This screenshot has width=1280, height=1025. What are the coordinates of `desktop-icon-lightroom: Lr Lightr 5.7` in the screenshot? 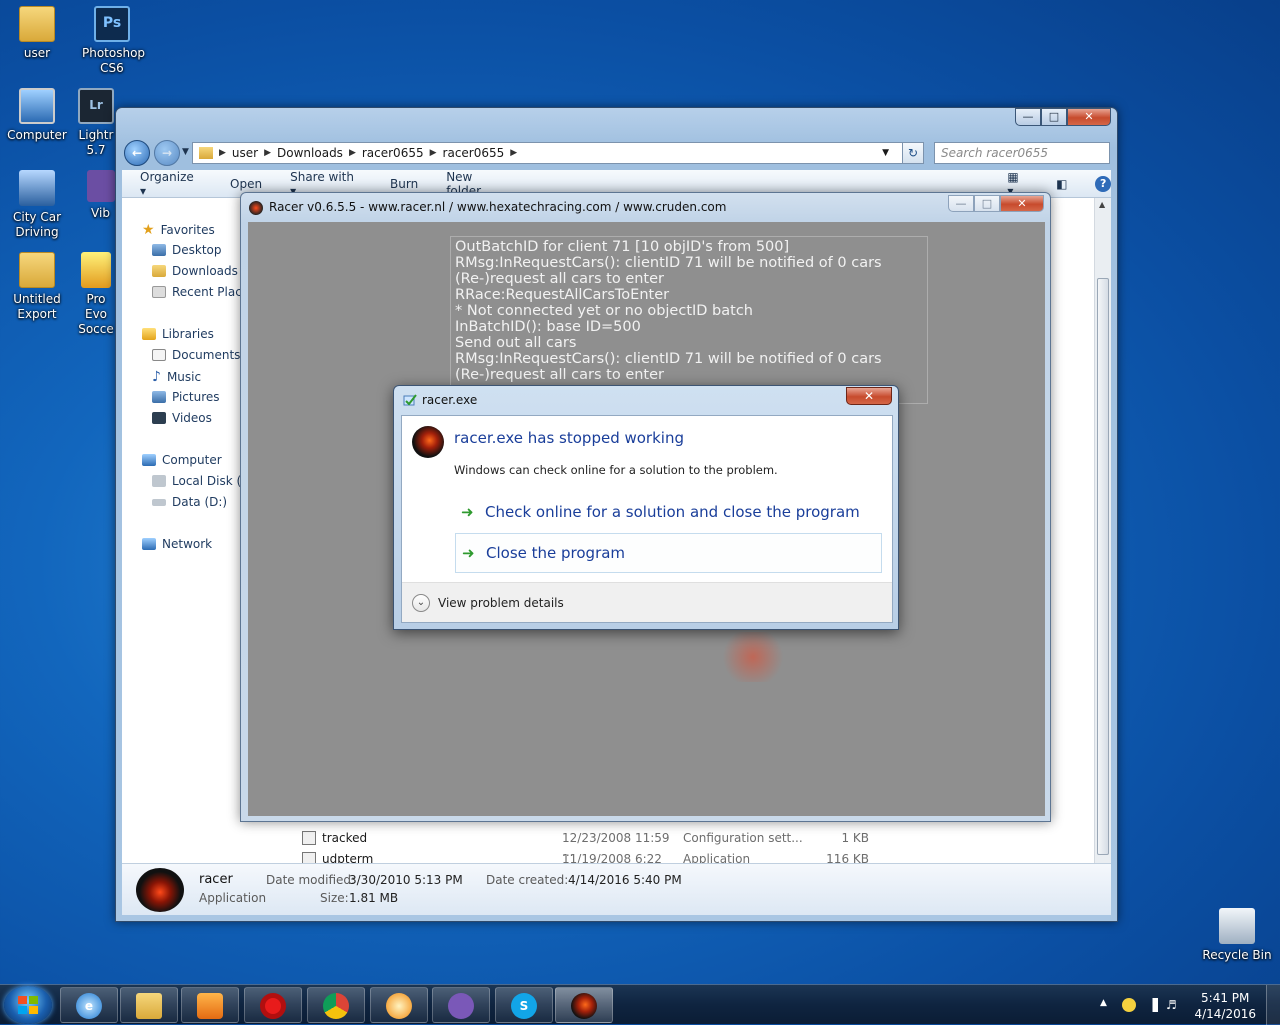 It's located at (96, 123).